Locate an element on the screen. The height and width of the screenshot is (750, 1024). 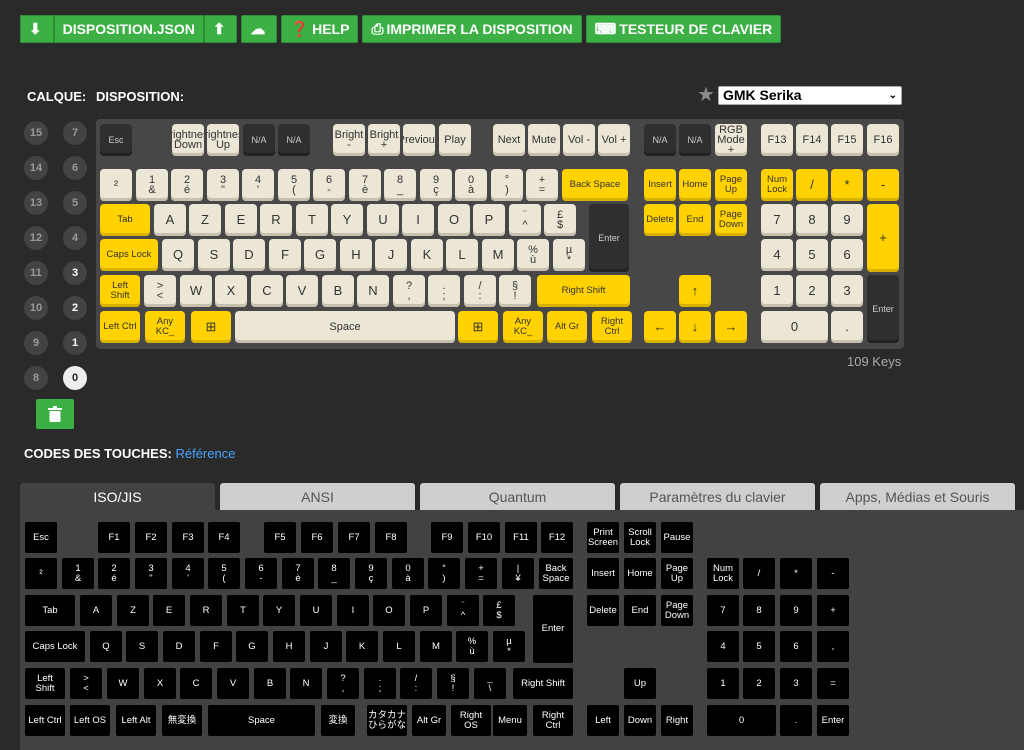
layout-key: RGB Mode + is located at coordinates (731, 140).